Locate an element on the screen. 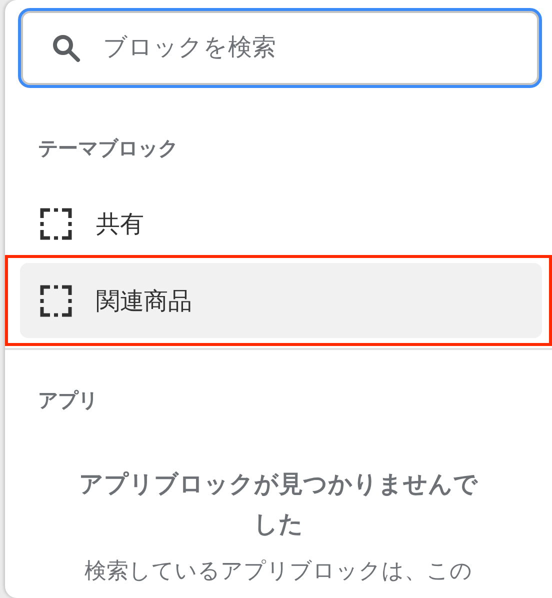 Image resolution: width=552 pixels, height=598 pixels. section-heading: アプリ is located at coordinates (68, 400).